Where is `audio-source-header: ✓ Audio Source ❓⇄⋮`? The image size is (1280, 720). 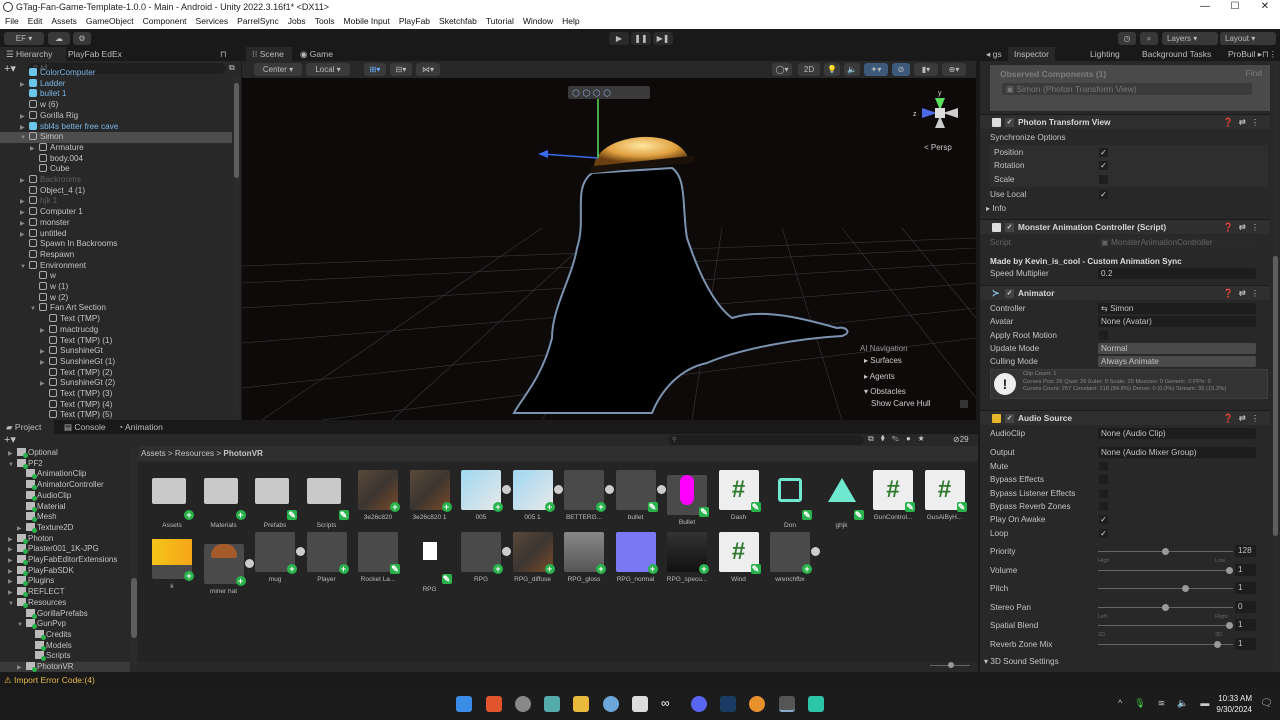 audio-source-header: ✓ Audio Source ❓⇄⋮ is located at coordinates (1125, 417).